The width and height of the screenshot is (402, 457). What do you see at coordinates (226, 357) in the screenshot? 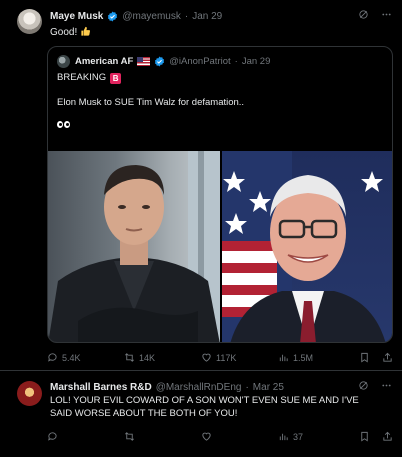
I see `like-count: 117K` at bounding box center [226, 357].